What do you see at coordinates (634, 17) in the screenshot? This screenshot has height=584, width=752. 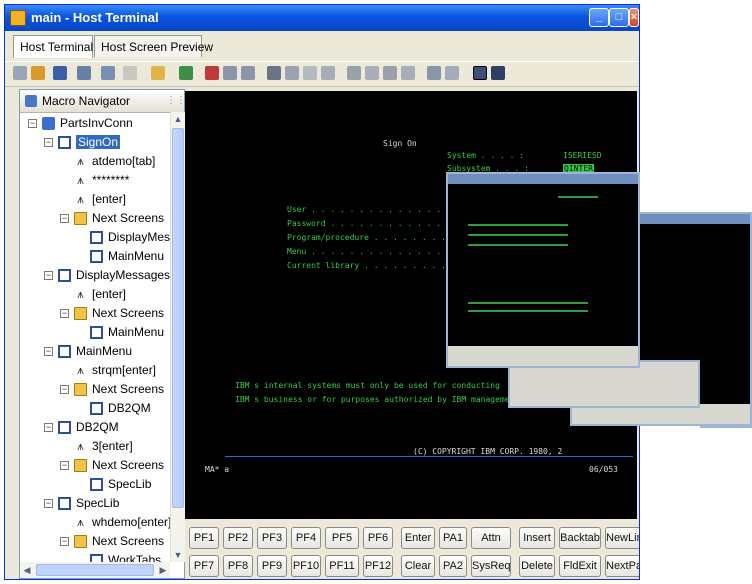 I see `close-button: ×` at bounding box center [634, 17].